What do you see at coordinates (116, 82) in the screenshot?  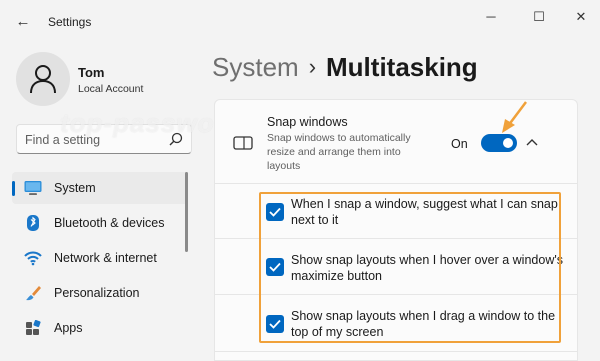 I see `user-profile: Tom Local Account` at bounding box center [116, 82].